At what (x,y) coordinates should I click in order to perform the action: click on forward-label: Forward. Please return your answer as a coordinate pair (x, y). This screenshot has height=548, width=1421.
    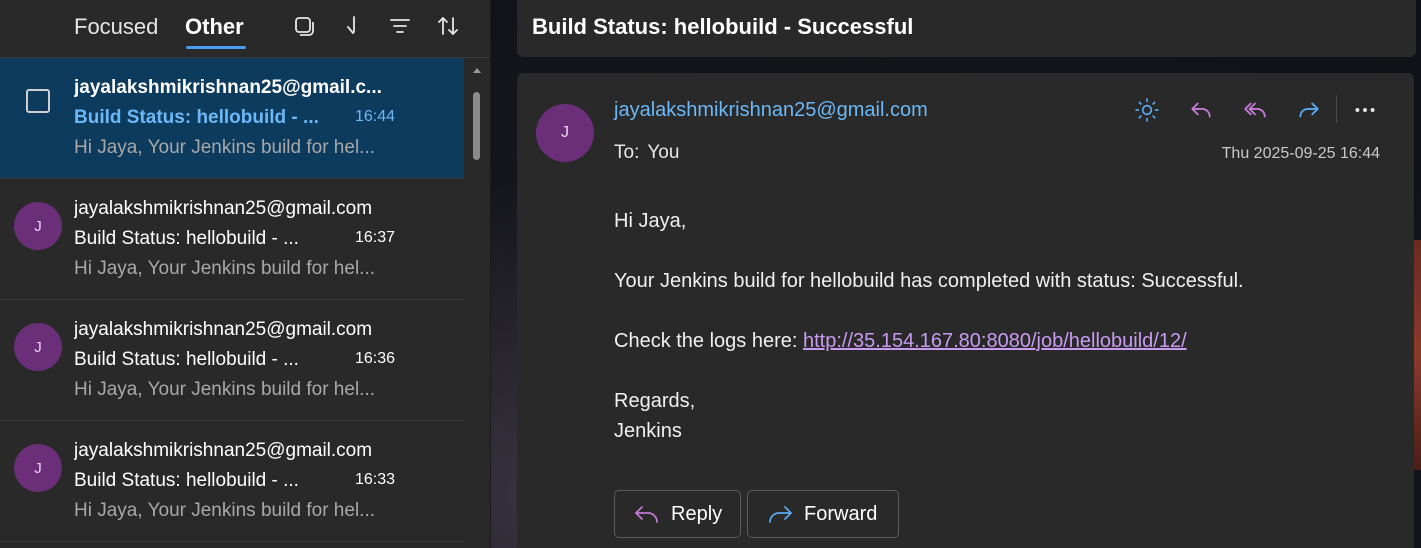
    Looking at the image, I should click on (841, 513).